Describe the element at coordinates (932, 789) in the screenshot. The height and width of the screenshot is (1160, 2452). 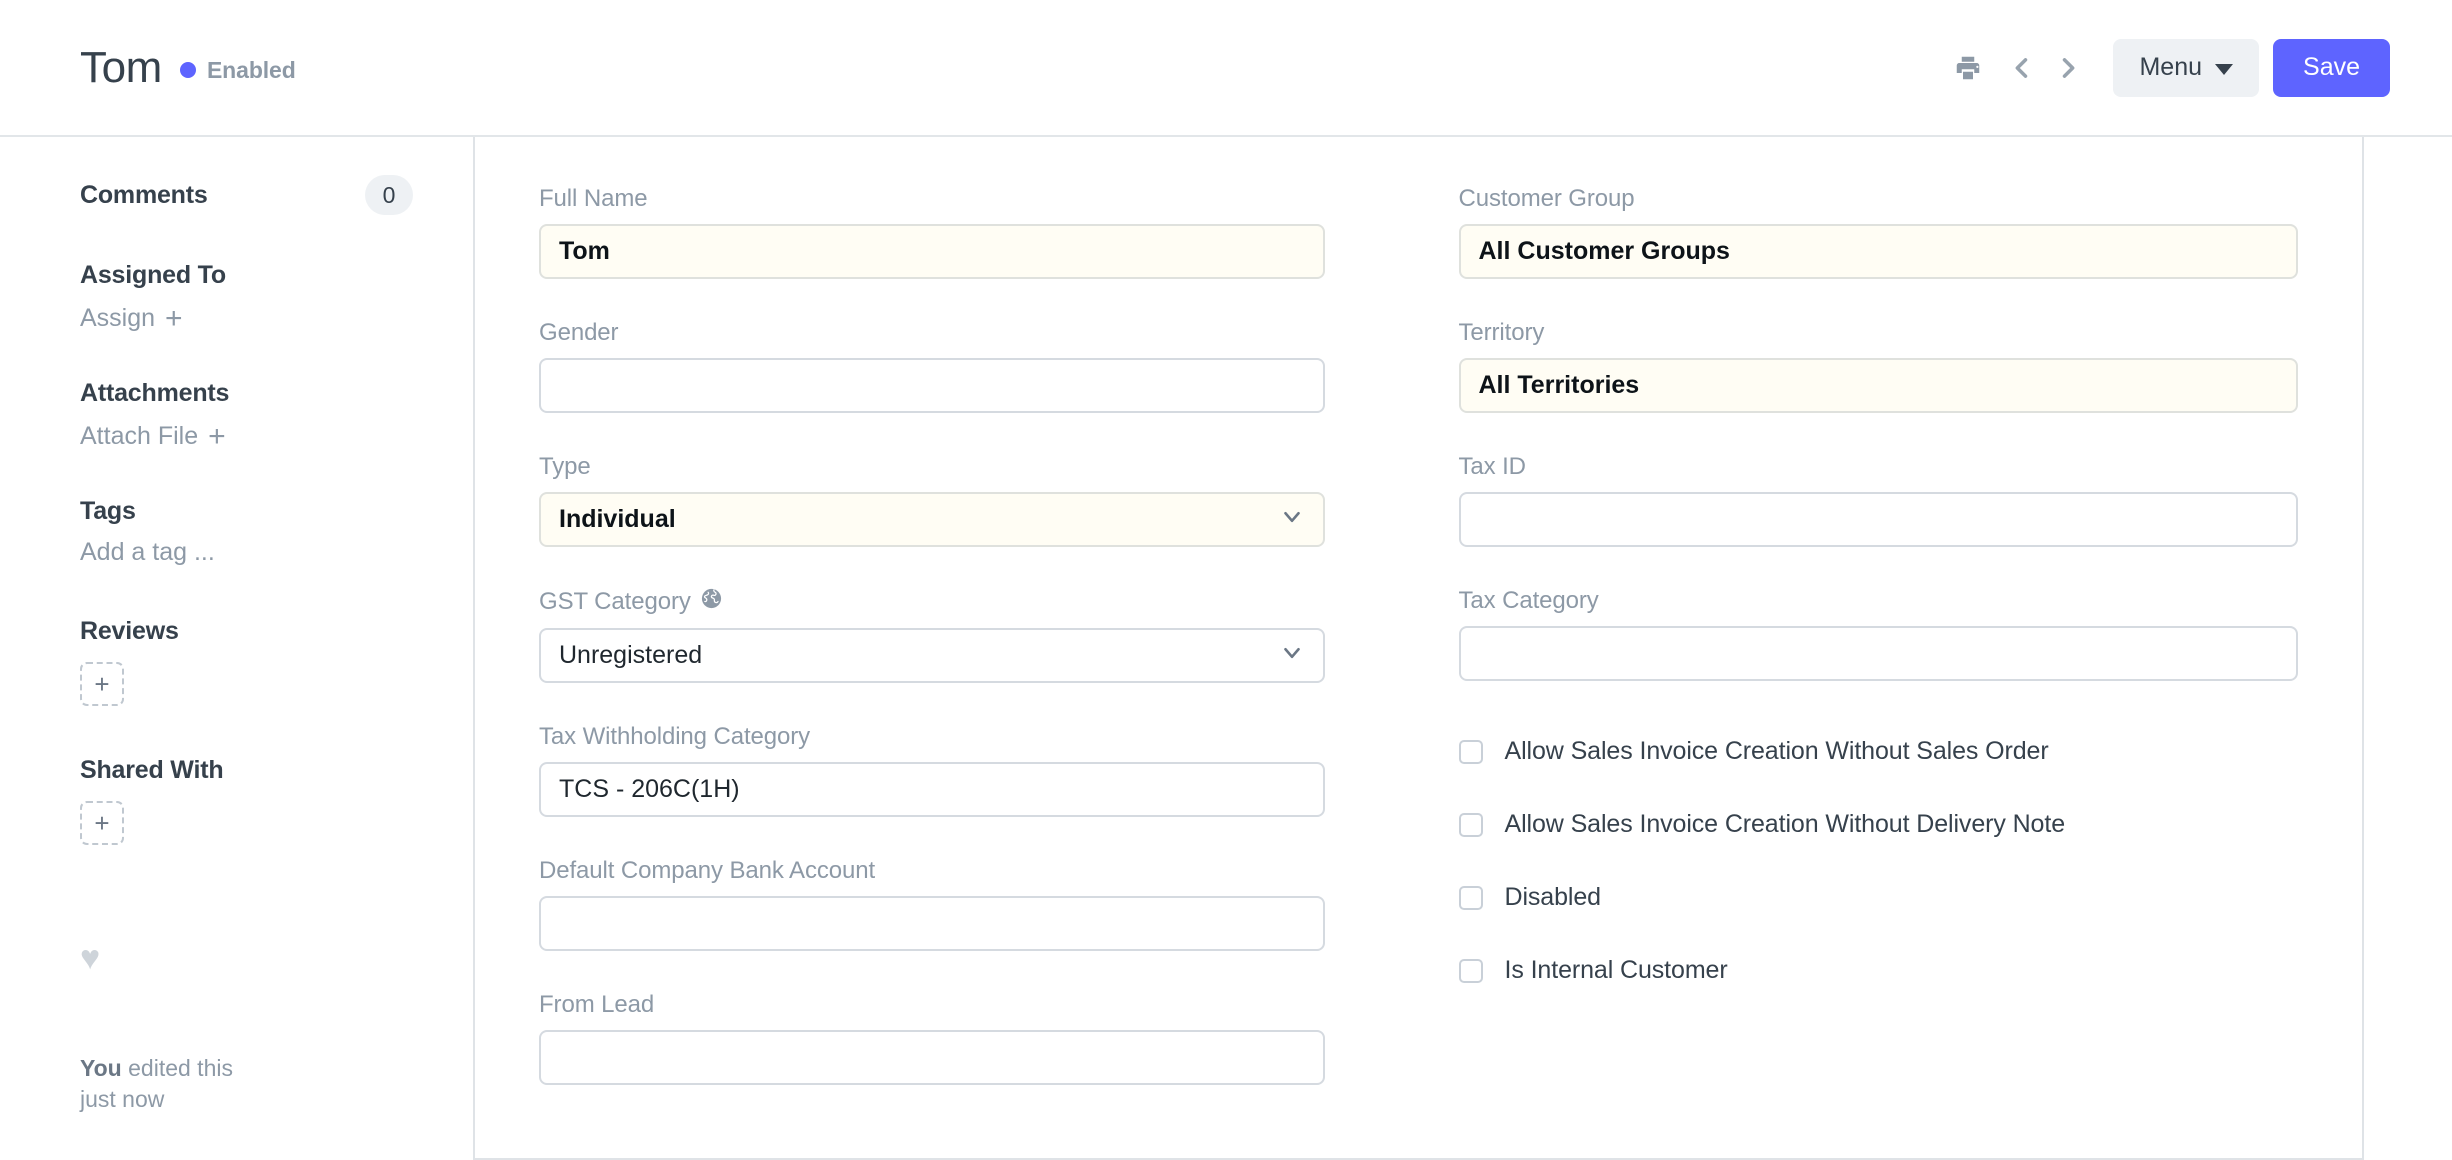
I see `input-tax-withholding-category: TCS - 206C(1H)` at that location.